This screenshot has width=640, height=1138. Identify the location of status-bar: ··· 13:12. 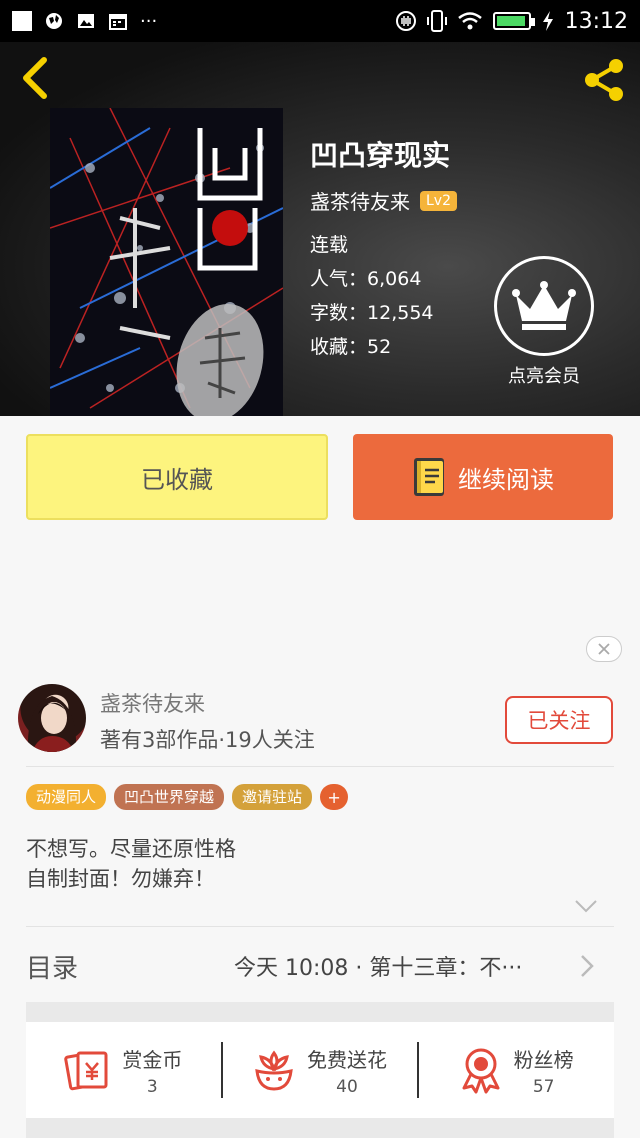
(320, 21).